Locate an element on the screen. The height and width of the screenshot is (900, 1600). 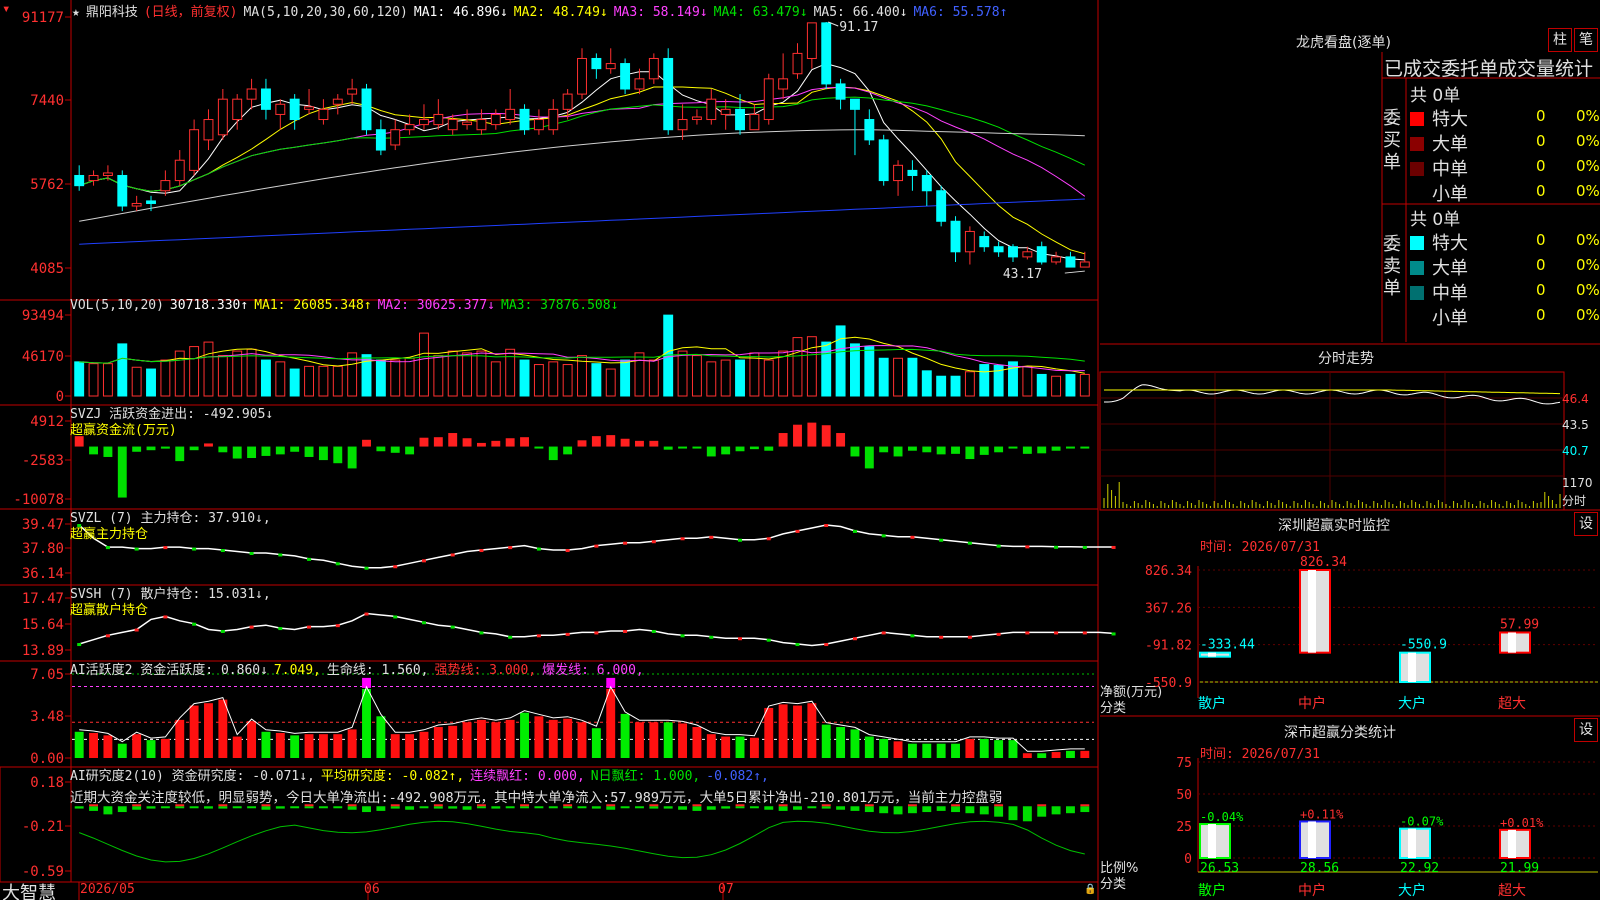
vol-item-2: MA1: 26085.348↑ is located at coordinates (313, 305).